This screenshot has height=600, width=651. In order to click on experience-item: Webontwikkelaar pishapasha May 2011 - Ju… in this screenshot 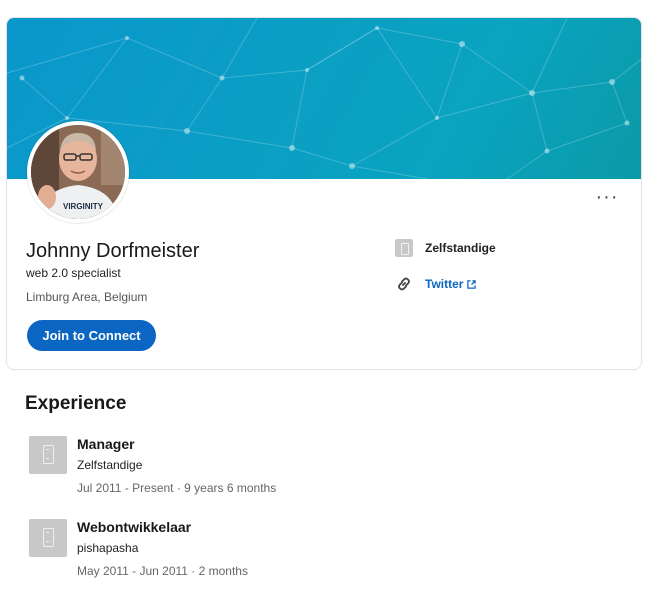, I will do `click(309, 548)`.